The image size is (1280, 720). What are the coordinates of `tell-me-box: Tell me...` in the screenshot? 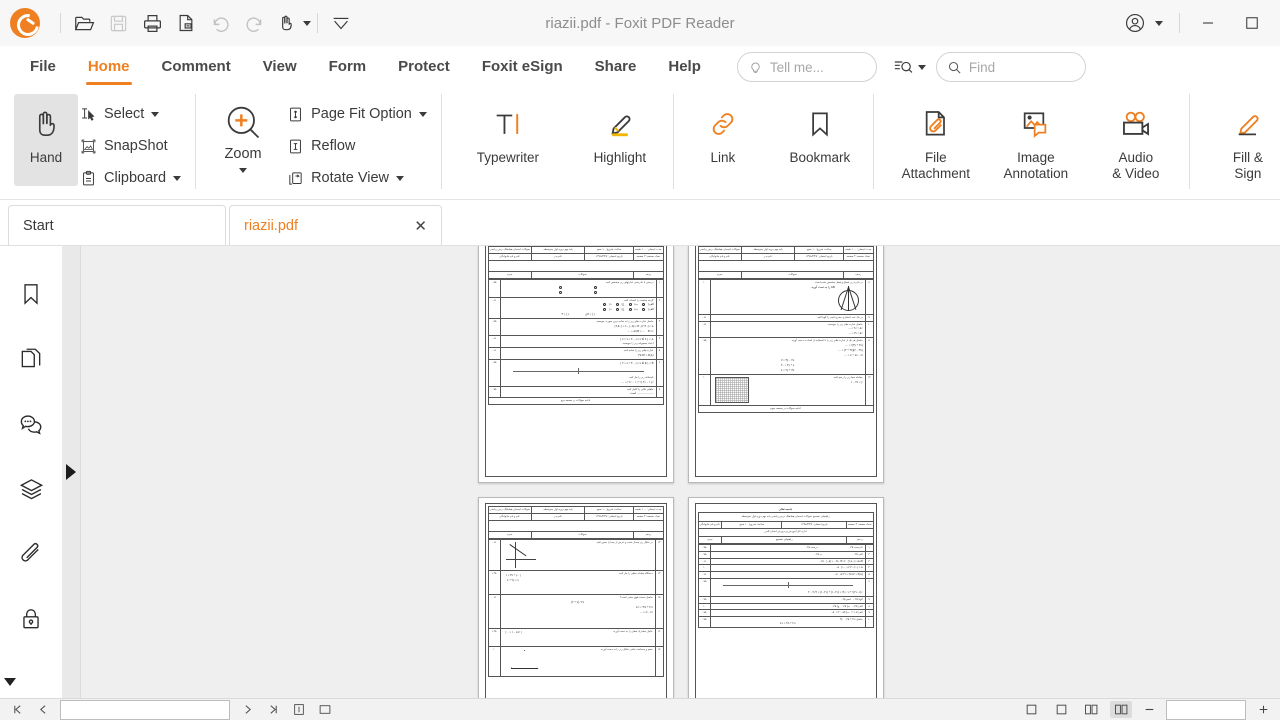 It's located at (806, 67).